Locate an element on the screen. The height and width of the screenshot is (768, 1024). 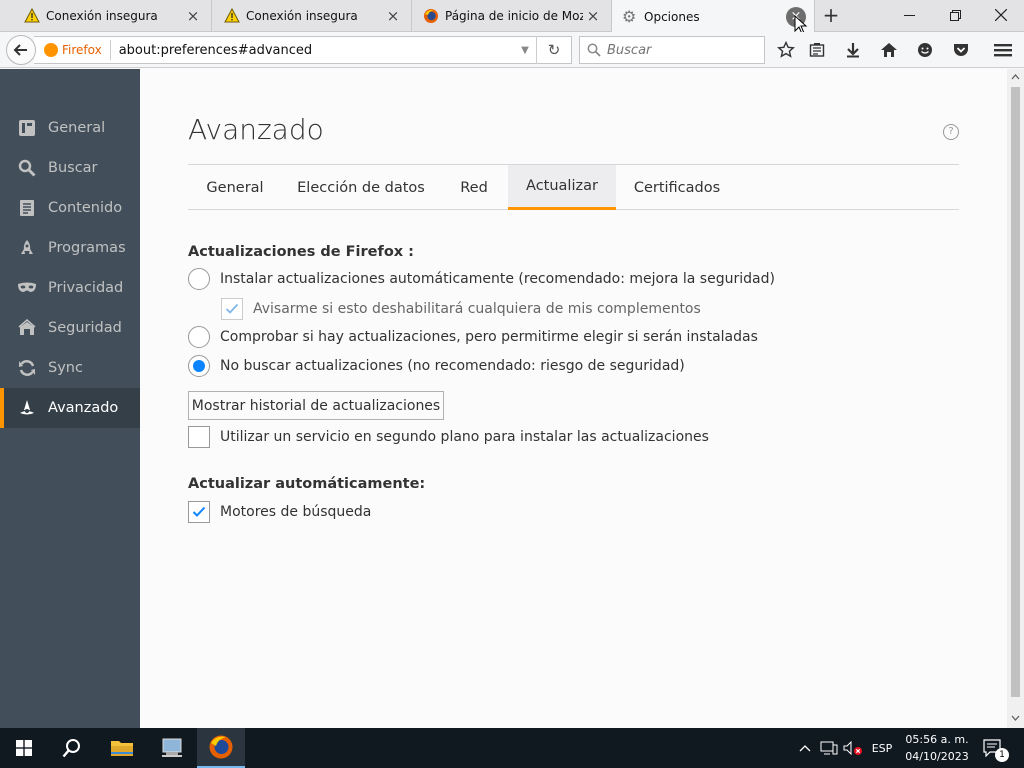
sidebar-item-label: Contenido is located at coordinates (85, 208).